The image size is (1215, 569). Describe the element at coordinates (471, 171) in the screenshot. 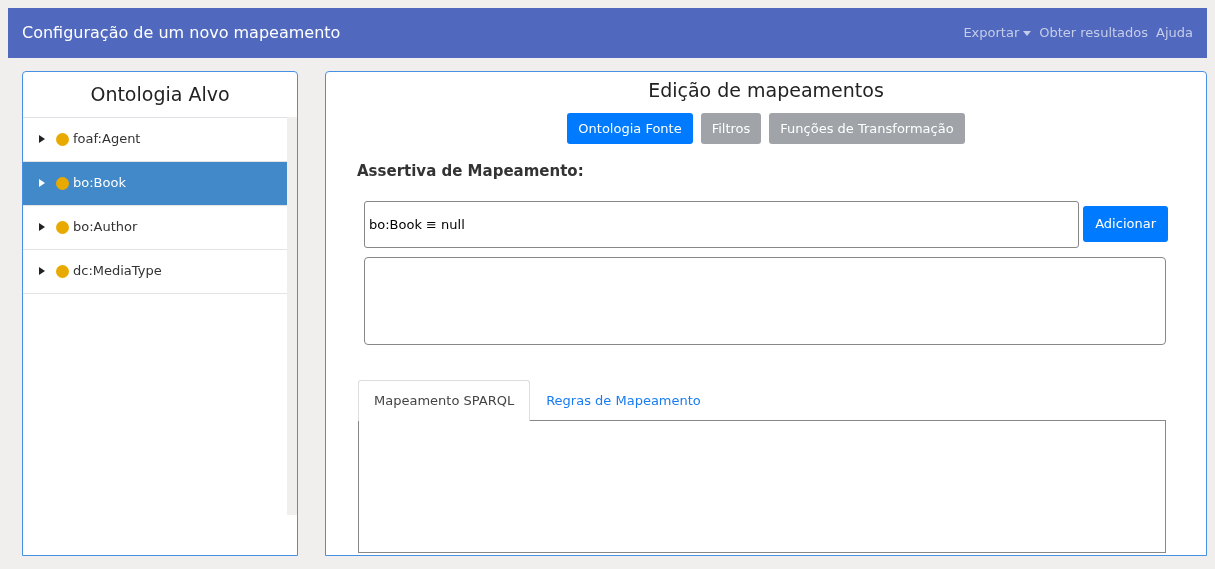

I see `field-label: Assertiva de Mapeamento:` at that location.